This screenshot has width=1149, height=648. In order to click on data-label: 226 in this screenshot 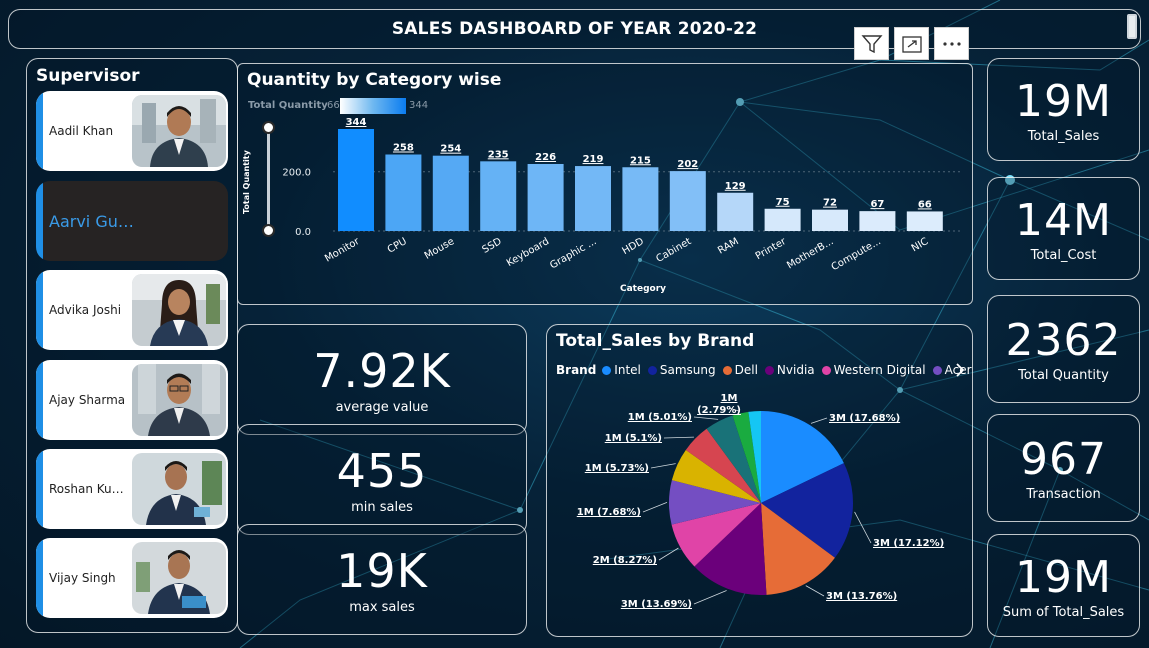, I will do `click(545, 157)`.